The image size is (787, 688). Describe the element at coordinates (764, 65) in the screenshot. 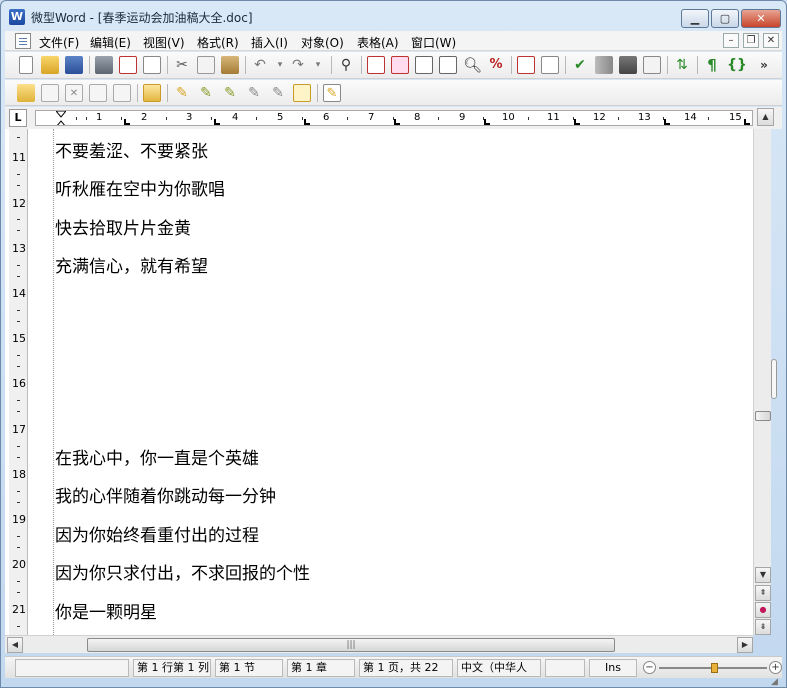

I see `toolbar-overflow-button: »` at that location.